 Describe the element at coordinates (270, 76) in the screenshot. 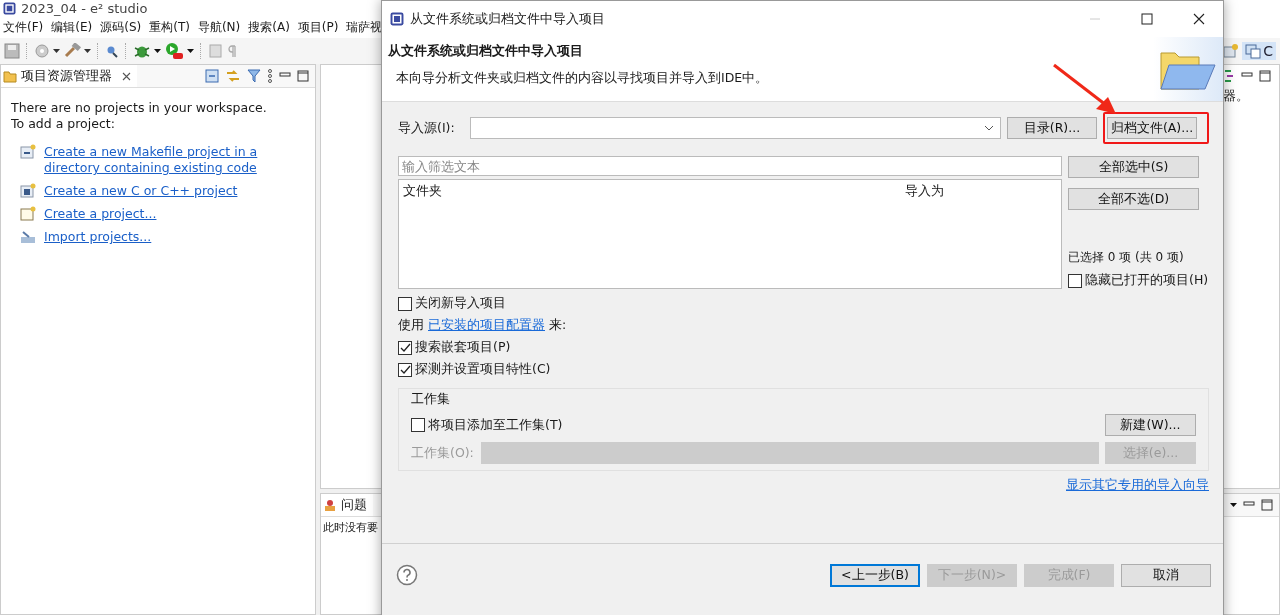

I see `kebab-menu-icon` at that location.